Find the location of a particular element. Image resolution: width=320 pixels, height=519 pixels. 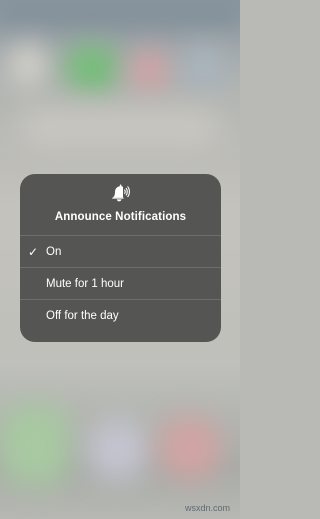

option-on: ✓ On is located at coordinates (120, 251).